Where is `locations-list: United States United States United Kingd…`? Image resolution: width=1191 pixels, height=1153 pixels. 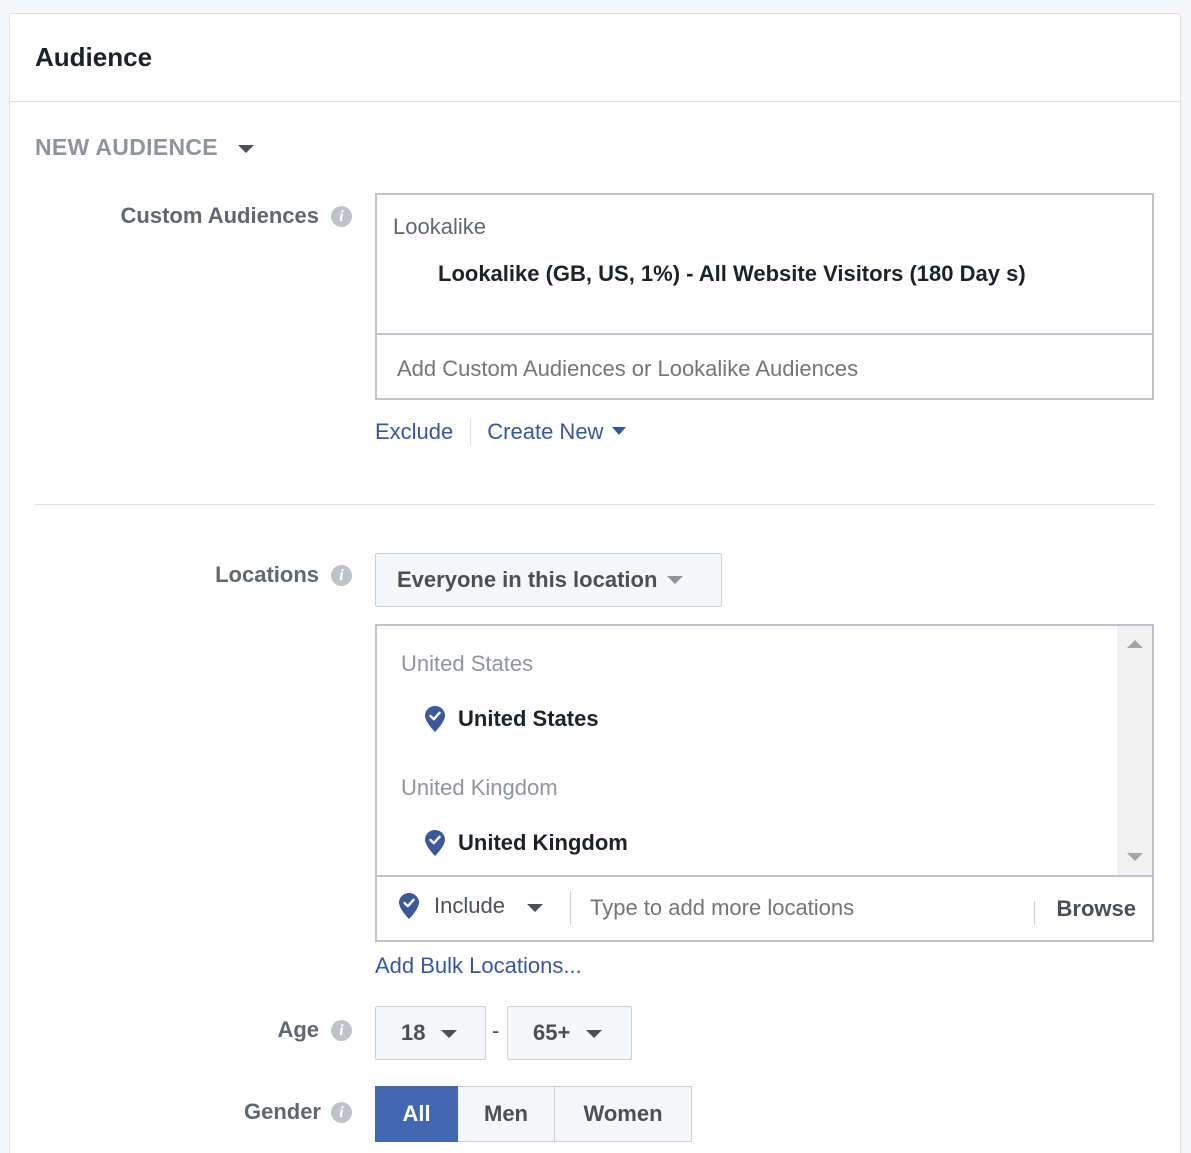 locations-list: United States United States United Kingd… is located at coordinates (747, 750).